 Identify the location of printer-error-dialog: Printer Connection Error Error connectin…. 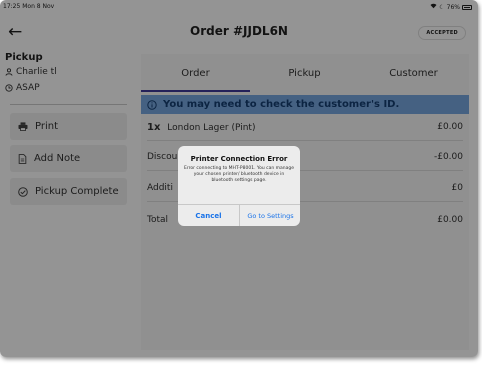
(239, 186).